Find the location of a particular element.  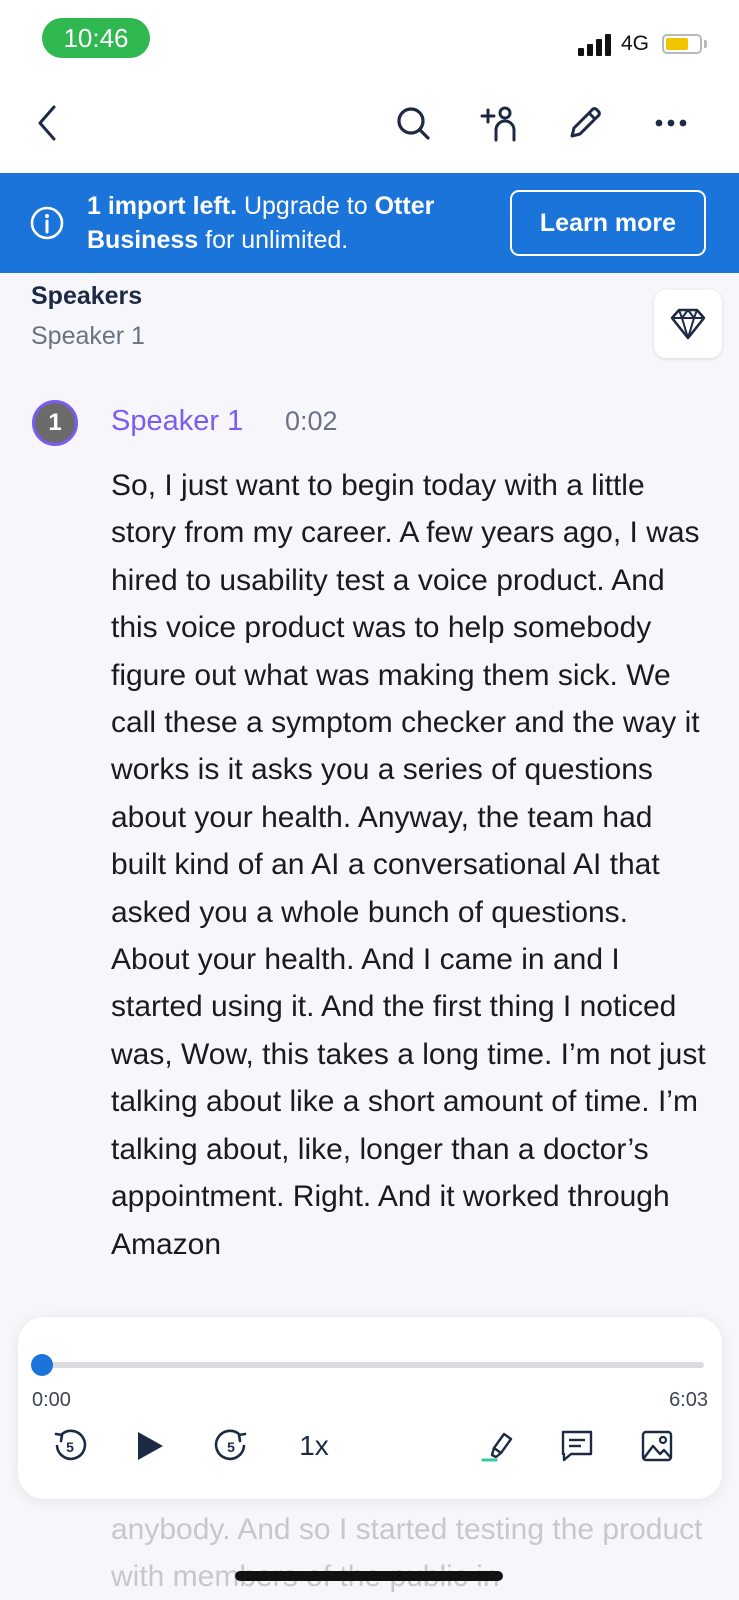

banner-text-mid: Upgrade to is located at coordinates (306, 206).